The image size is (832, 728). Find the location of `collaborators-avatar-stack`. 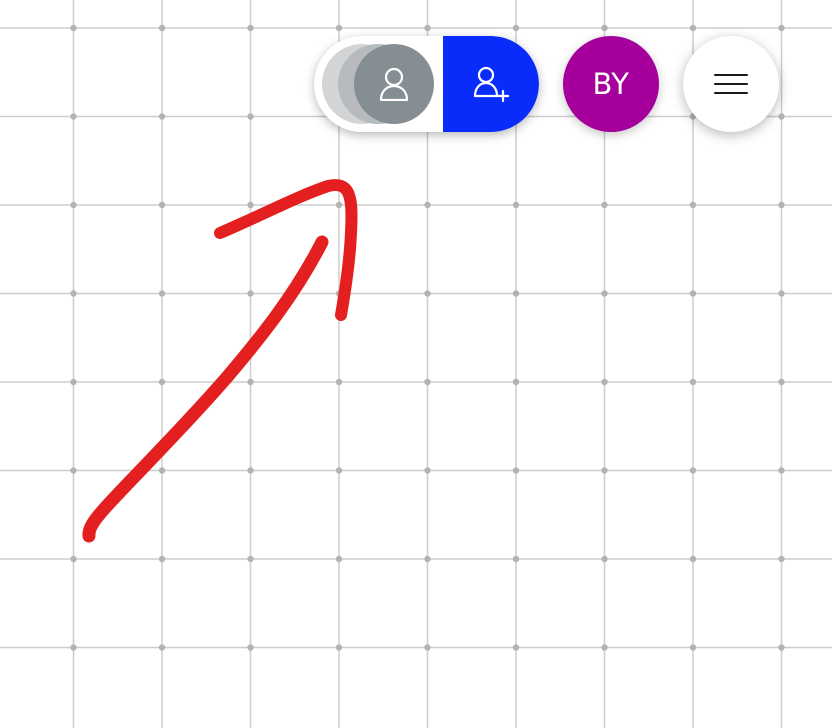

collaborators-avatar-stack is located at coordinates (378, 84).